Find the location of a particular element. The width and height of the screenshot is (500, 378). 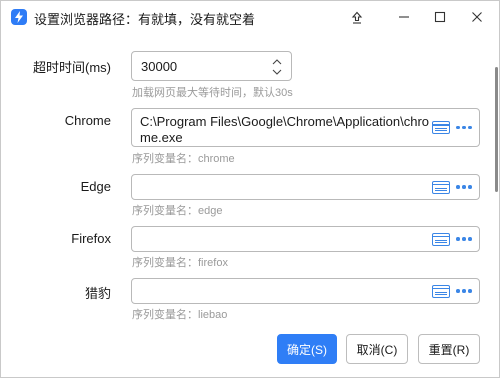

edge-hint: 序列变量名：edge is located at coordinates (177, 211).